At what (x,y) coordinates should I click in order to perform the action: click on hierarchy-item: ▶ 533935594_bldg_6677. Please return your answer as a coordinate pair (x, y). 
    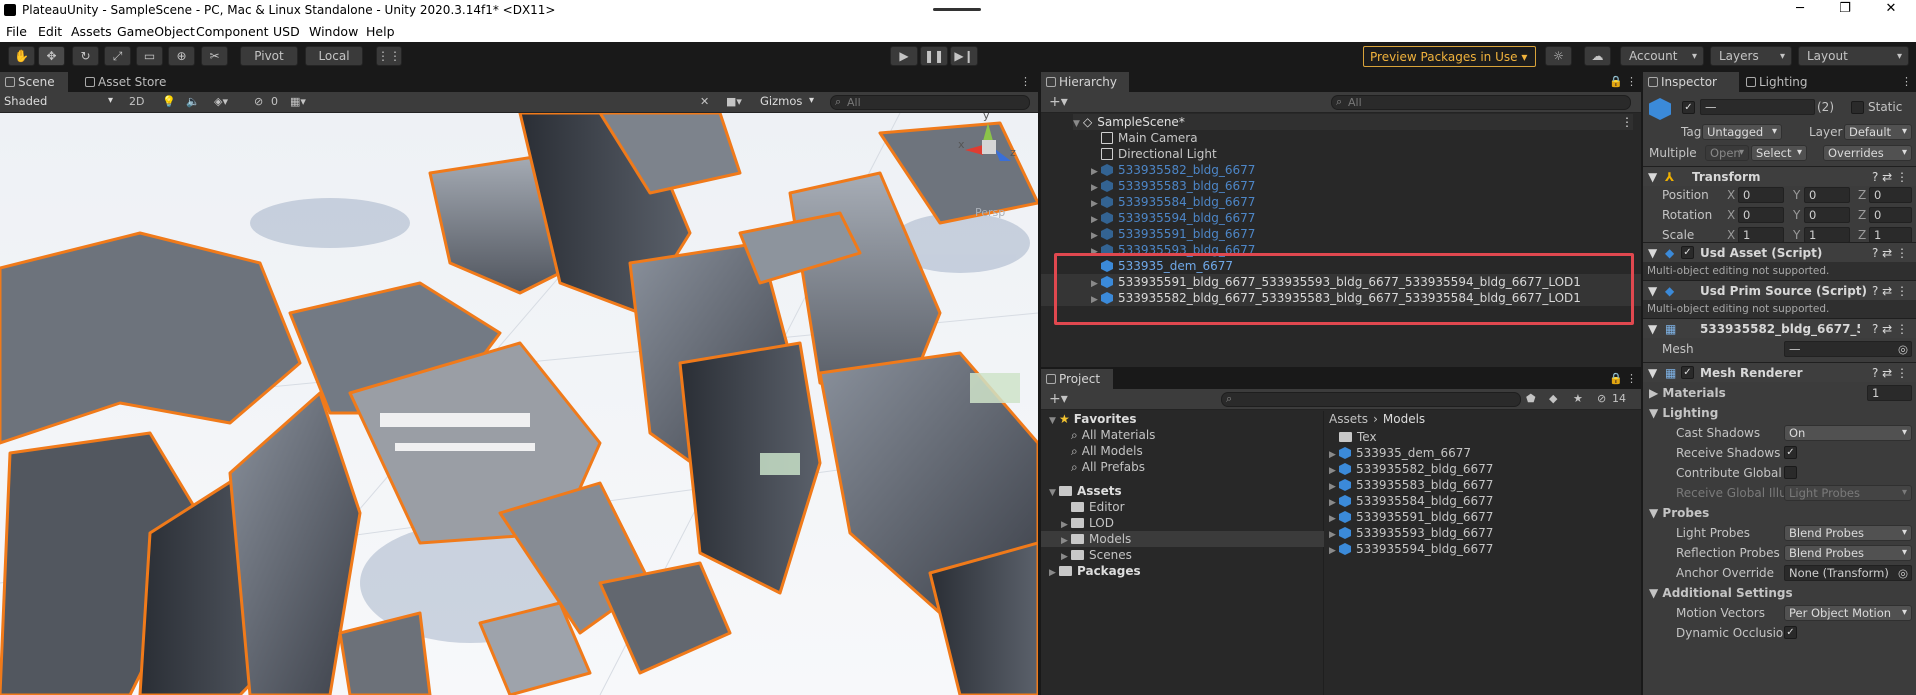
    Looking at the image, I should click on (1341, 218).